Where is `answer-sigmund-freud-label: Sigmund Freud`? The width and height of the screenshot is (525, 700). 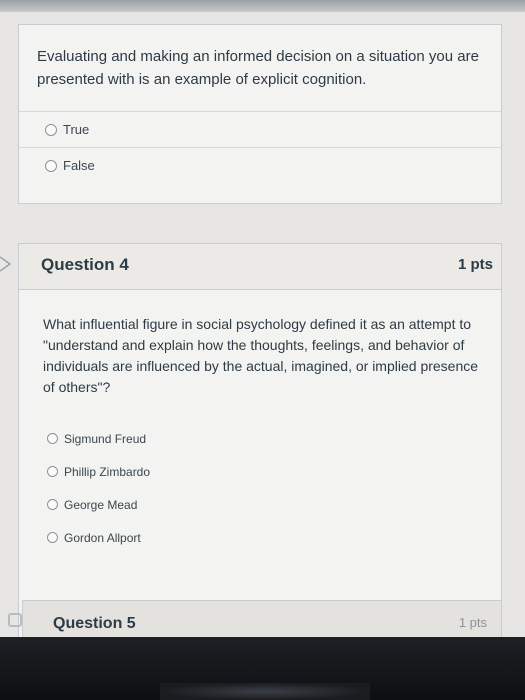 answer-sigmund-freud-label: Sigmund Freud is located at coordinates (105, 438).